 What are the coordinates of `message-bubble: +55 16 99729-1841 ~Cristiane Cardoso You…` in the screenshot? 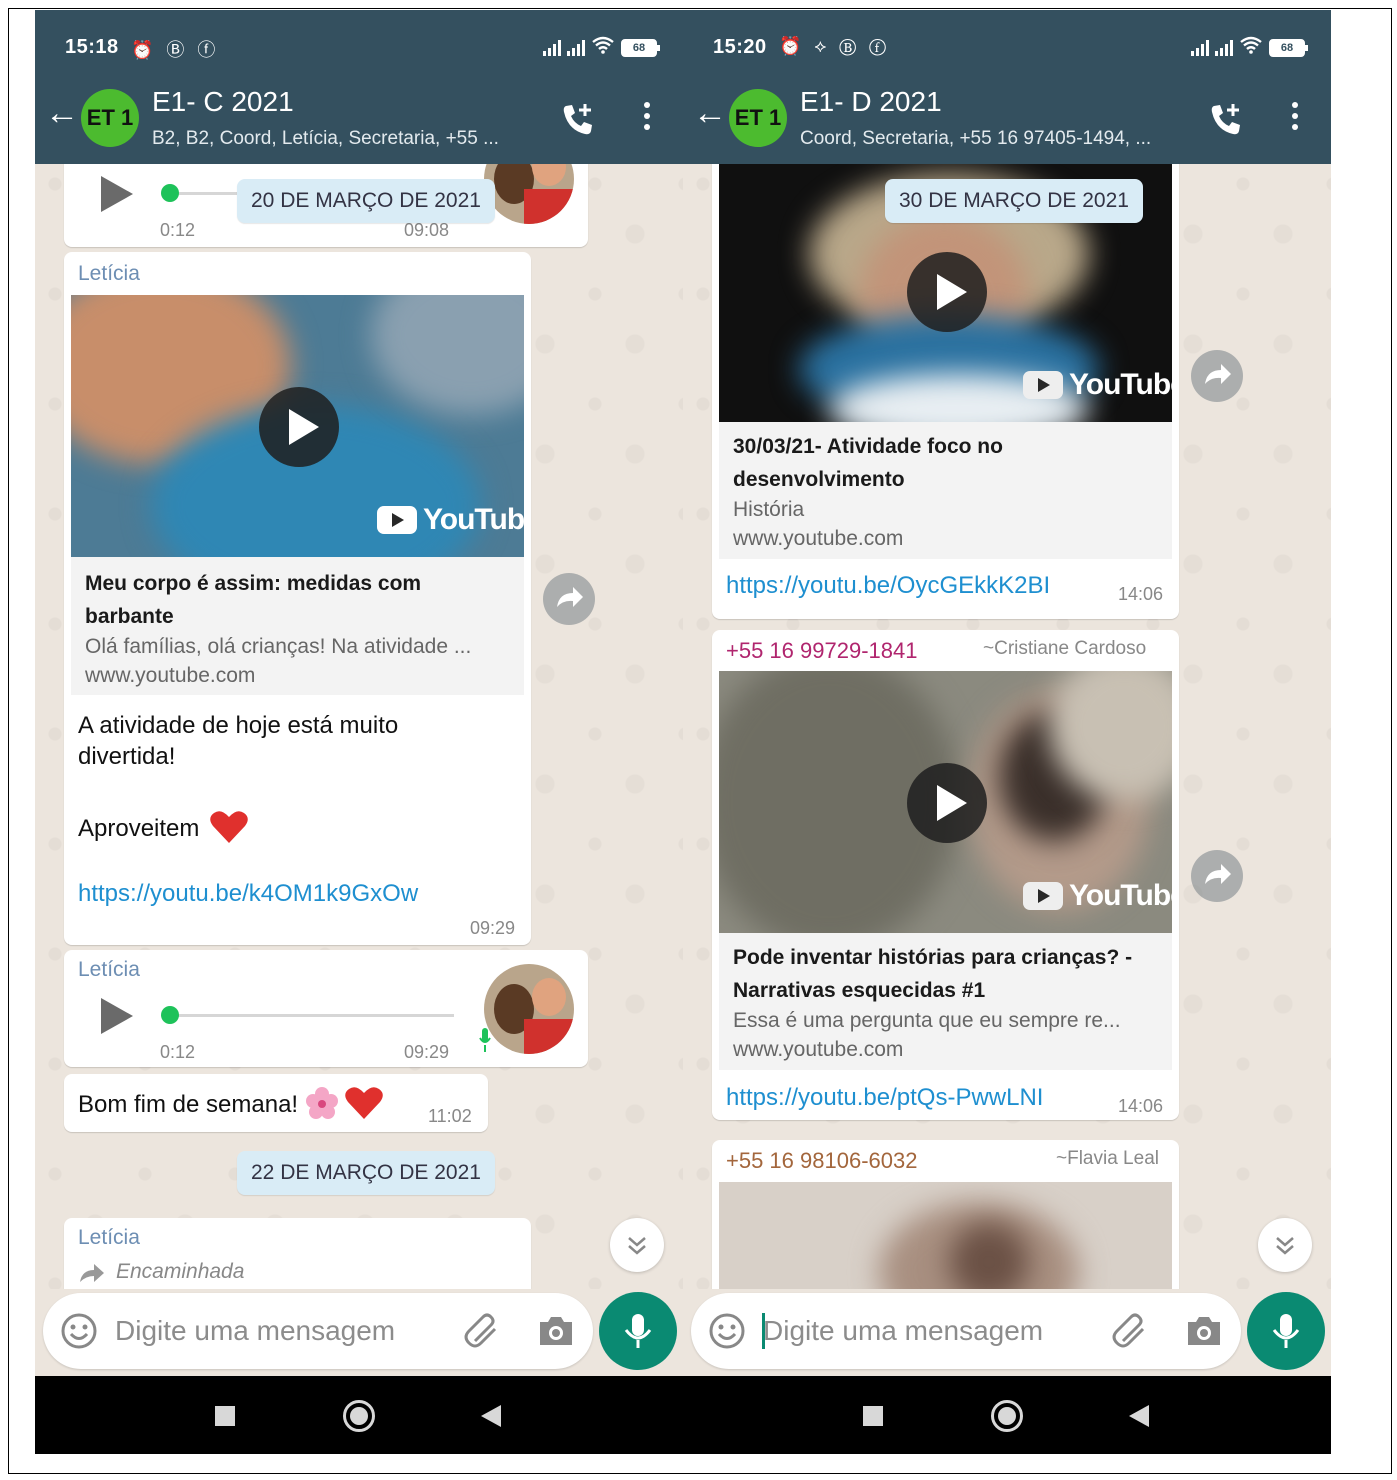 It's located at (945, 875).